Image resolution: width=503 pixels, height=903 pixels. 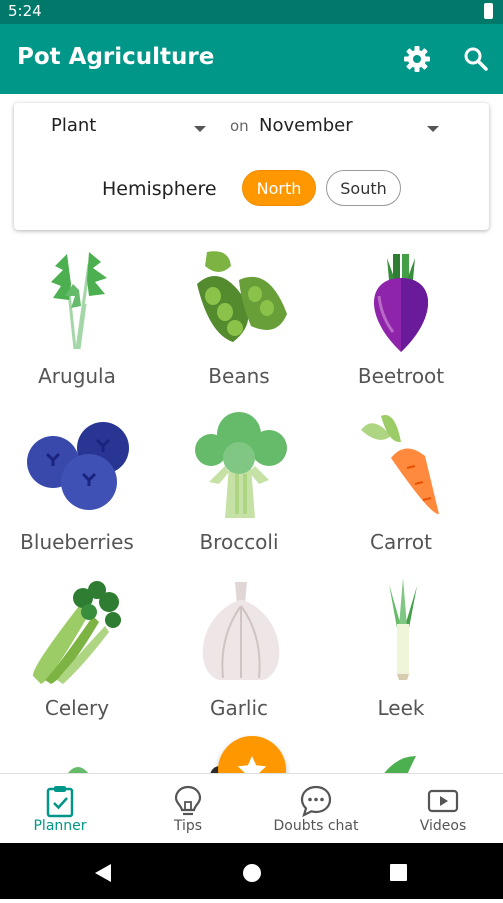 I want to click on leek-icon, so click(x=403, y=629).